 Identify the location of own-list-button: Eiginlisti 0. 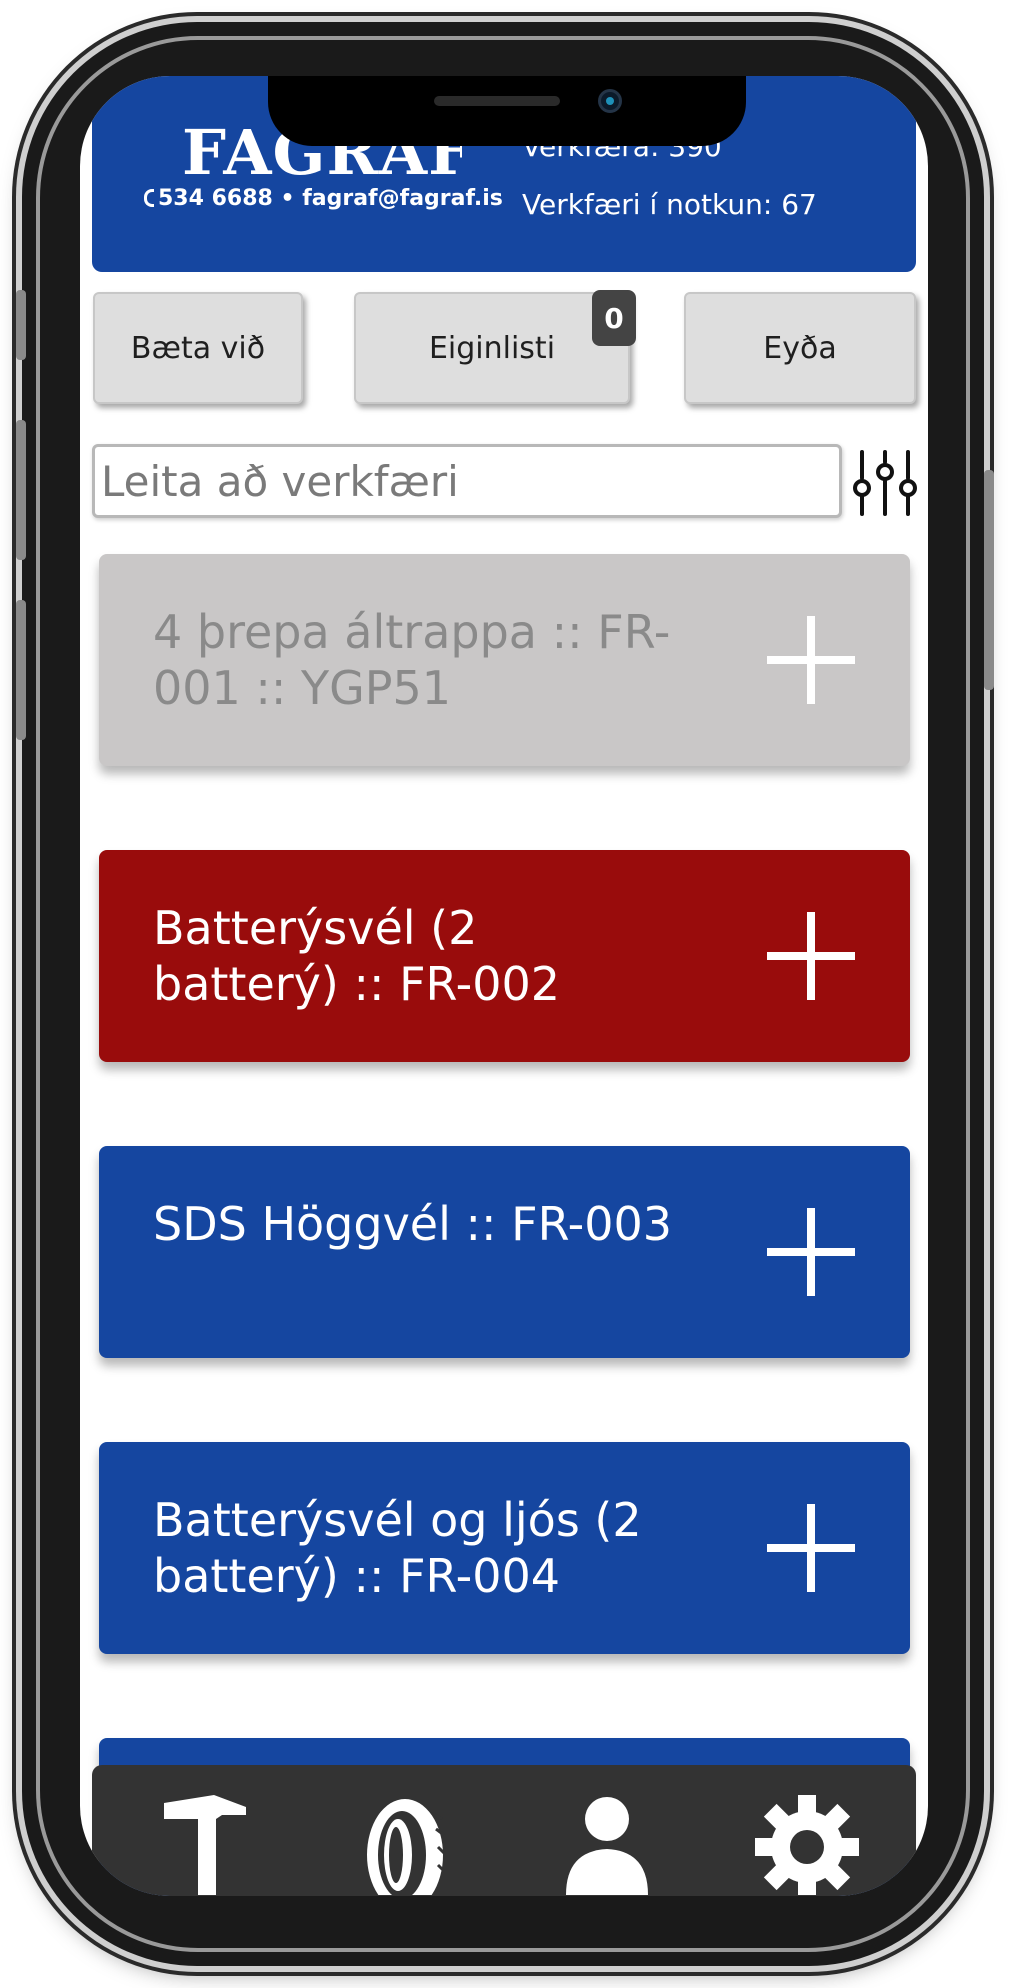
(495, 347).